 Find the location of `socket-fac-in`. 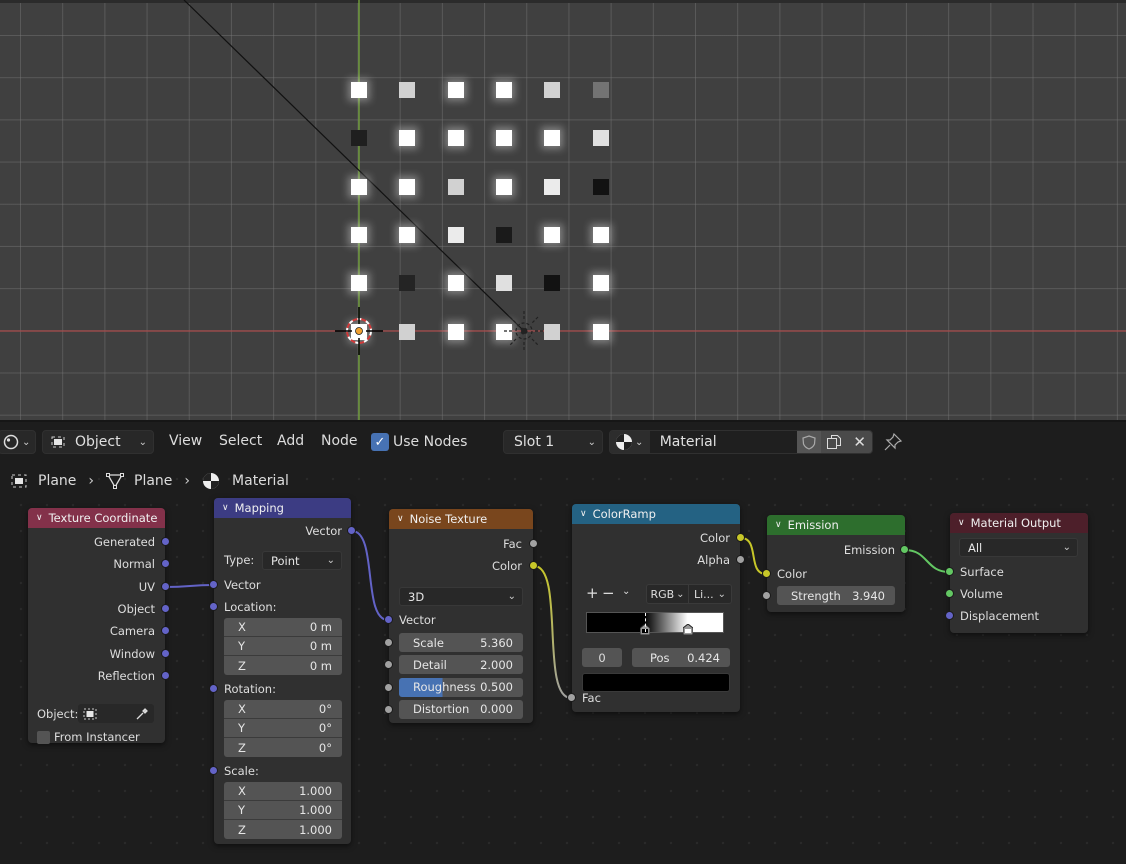

socket-fac-in is located at coordinates (571, 697).